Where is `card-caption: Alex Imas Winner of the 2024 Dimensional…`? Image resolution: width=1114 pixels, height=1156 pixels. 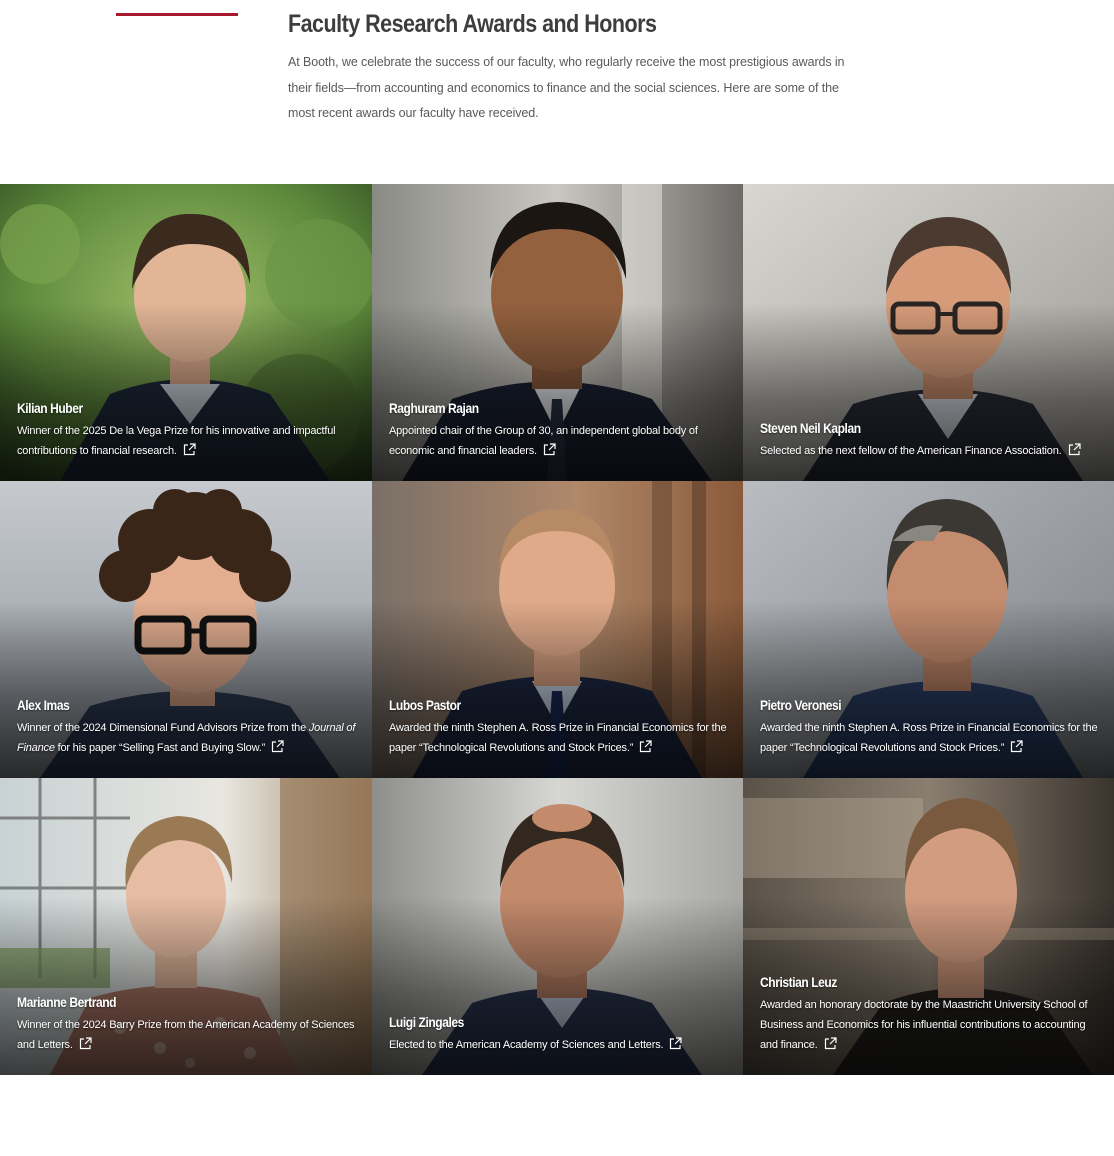
card-caption: Alex Imas Winner of the 2024 Dimensional… is located at coordinates (186, 727).